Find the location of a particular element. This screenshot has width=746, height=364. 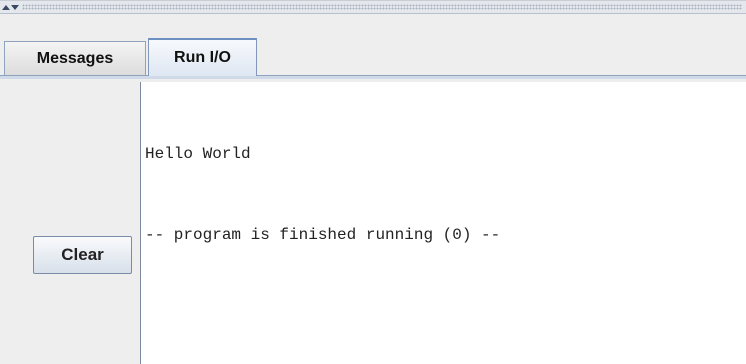

tab-run-io-label: Run I/O is located at coordinates (202, 57).